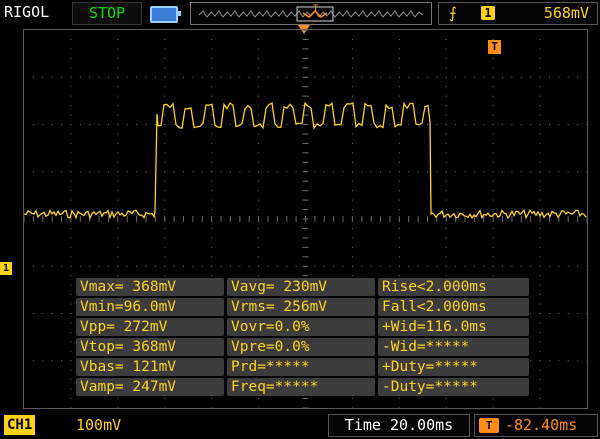 This screenshot has height=439, width=600. I want to click on meas-freq: Freq=*****, so click(301, 387).